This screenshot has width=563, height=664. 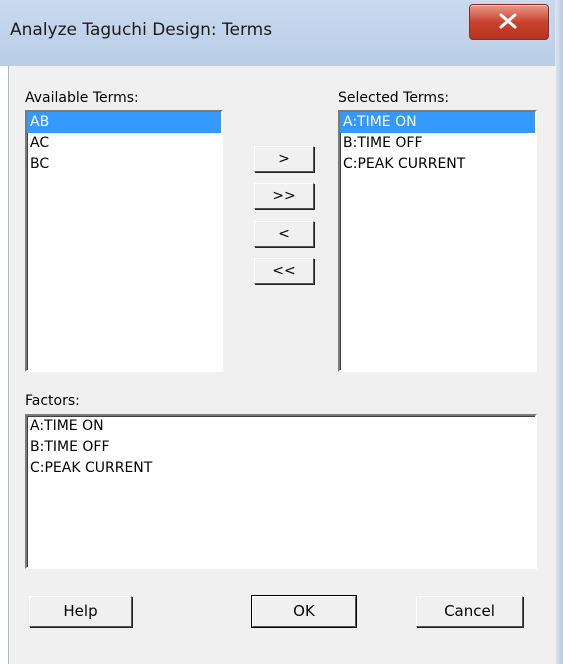 I want to click on add-term-button: >, so click(x=284, y=159).